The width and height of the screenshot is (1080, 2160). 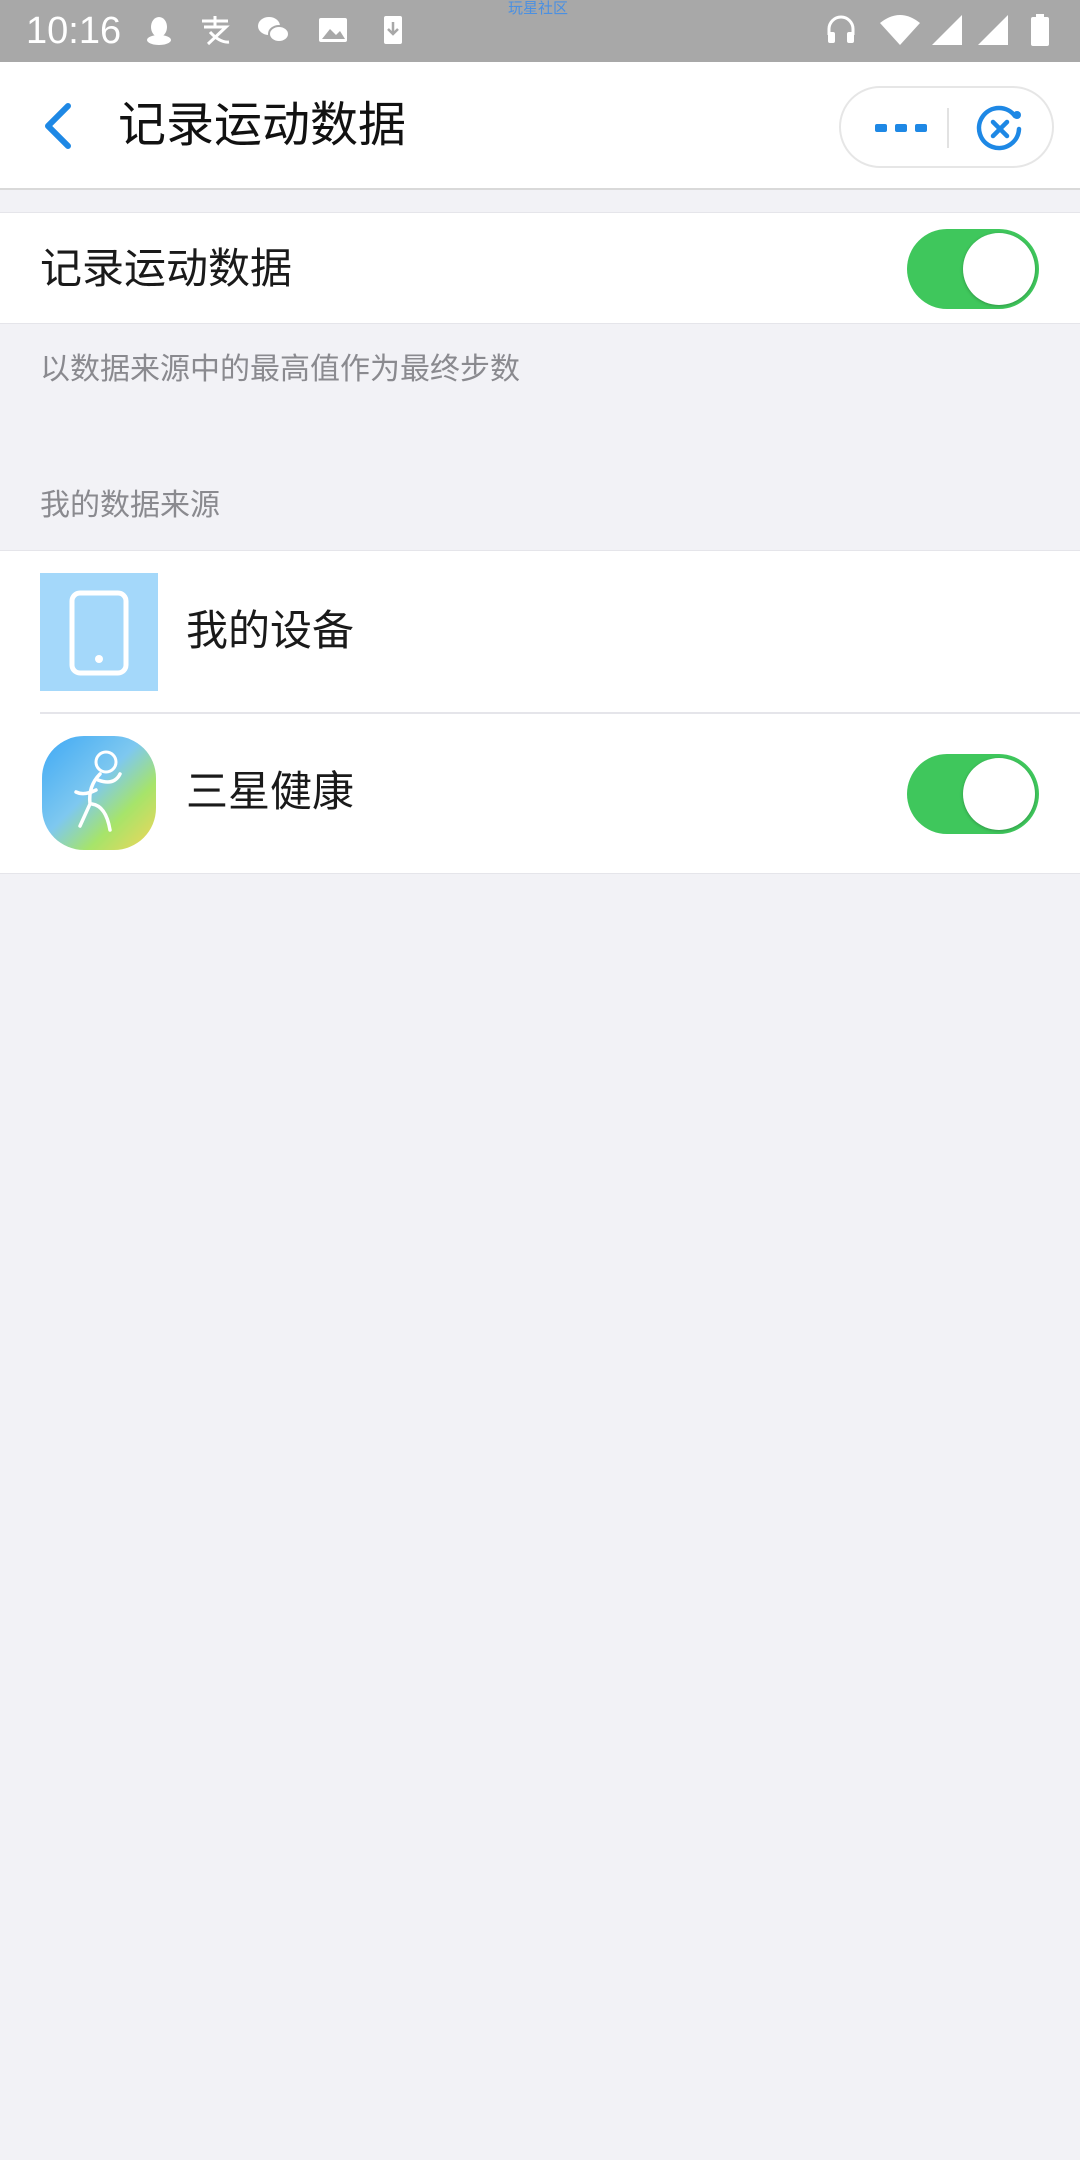 I want to click on source-item-samsung-health: 三星健康, so click(x=540, y=793).